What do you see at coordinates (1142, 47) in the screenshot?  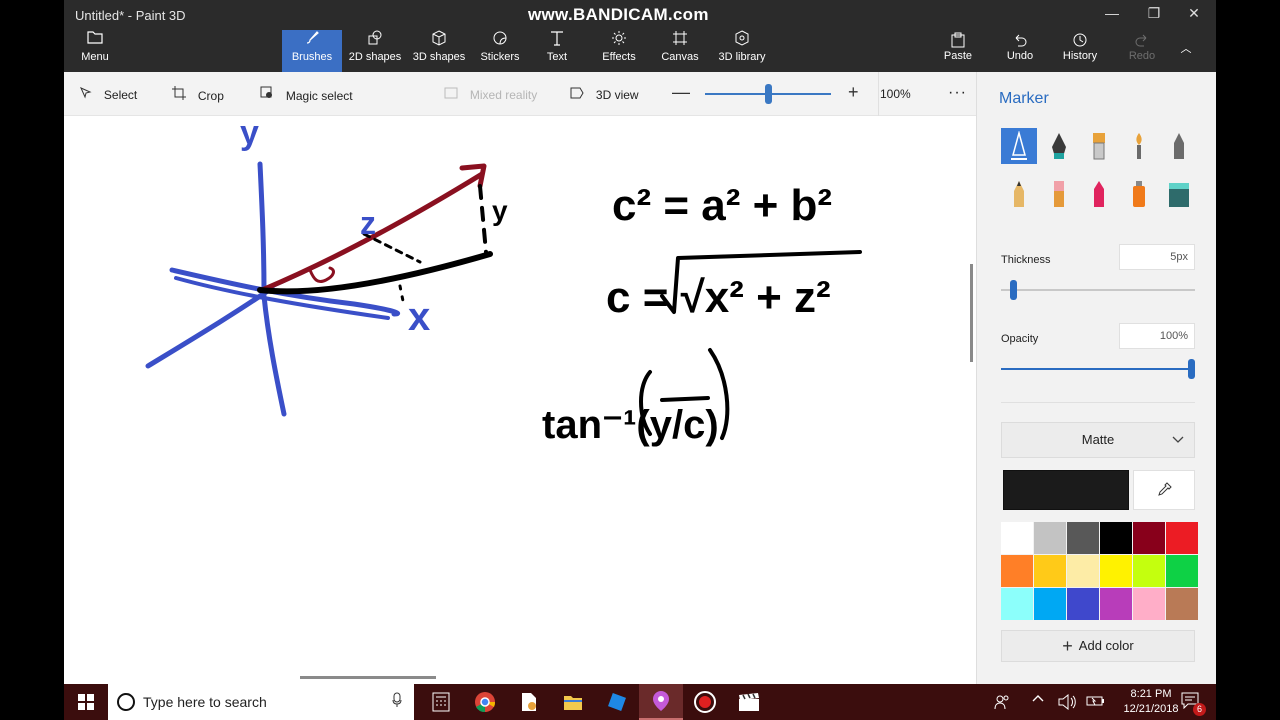 I see `redo-button: Redo` at bounding box center [1142, 47].